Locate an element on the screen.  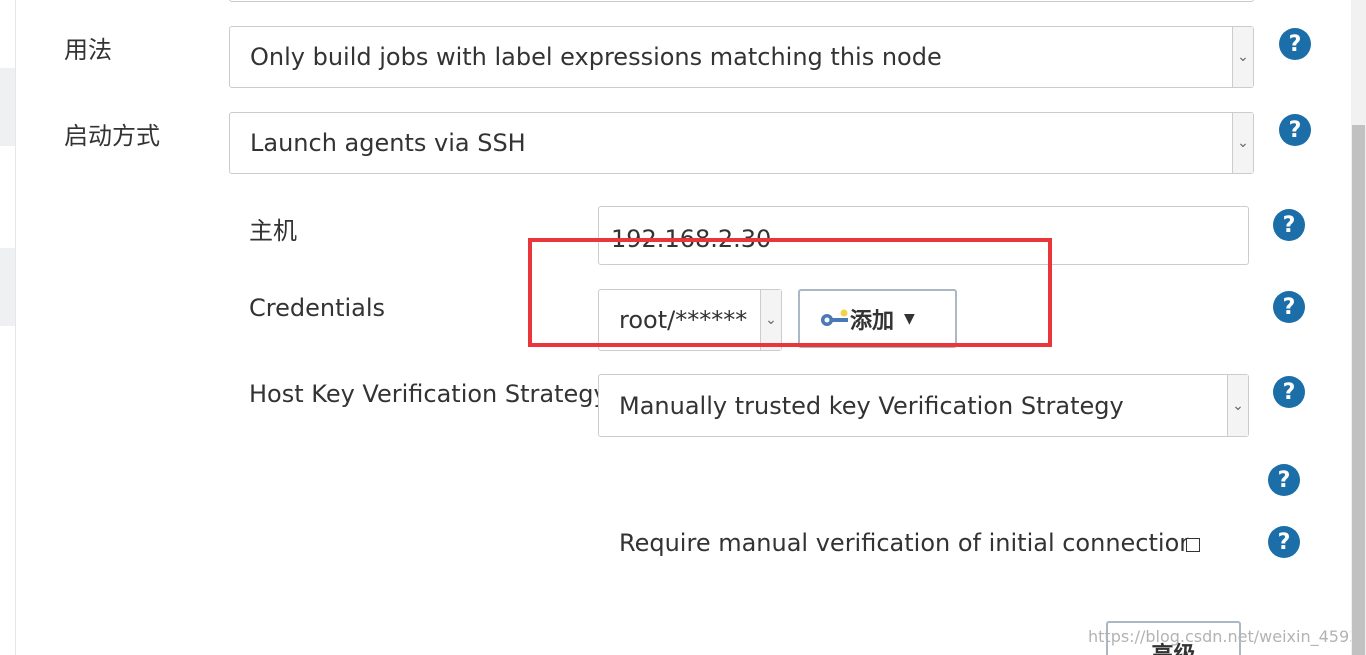
host-label: 主机 is located at coordinates (273, 231).